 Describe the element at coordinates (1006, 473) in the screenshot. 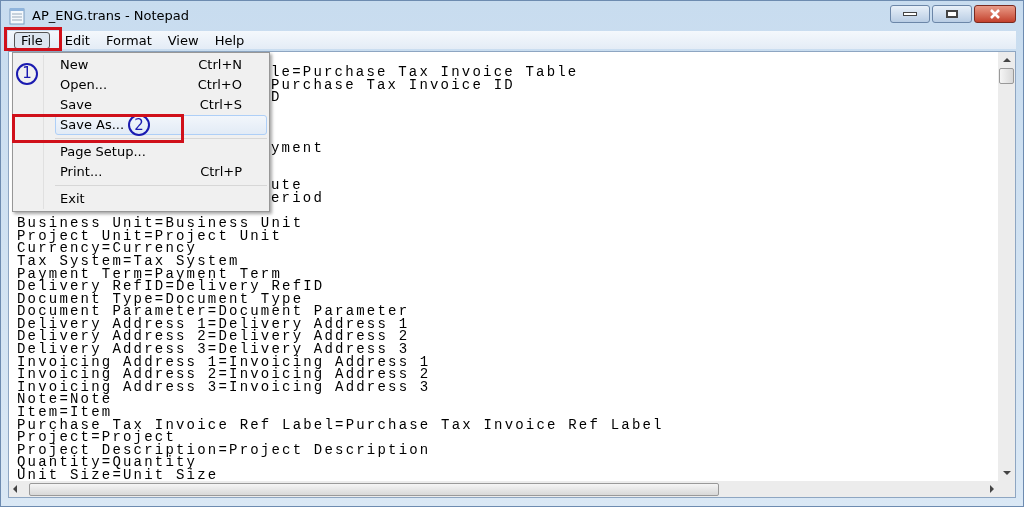

I see `scroll-down-icon` at that location.